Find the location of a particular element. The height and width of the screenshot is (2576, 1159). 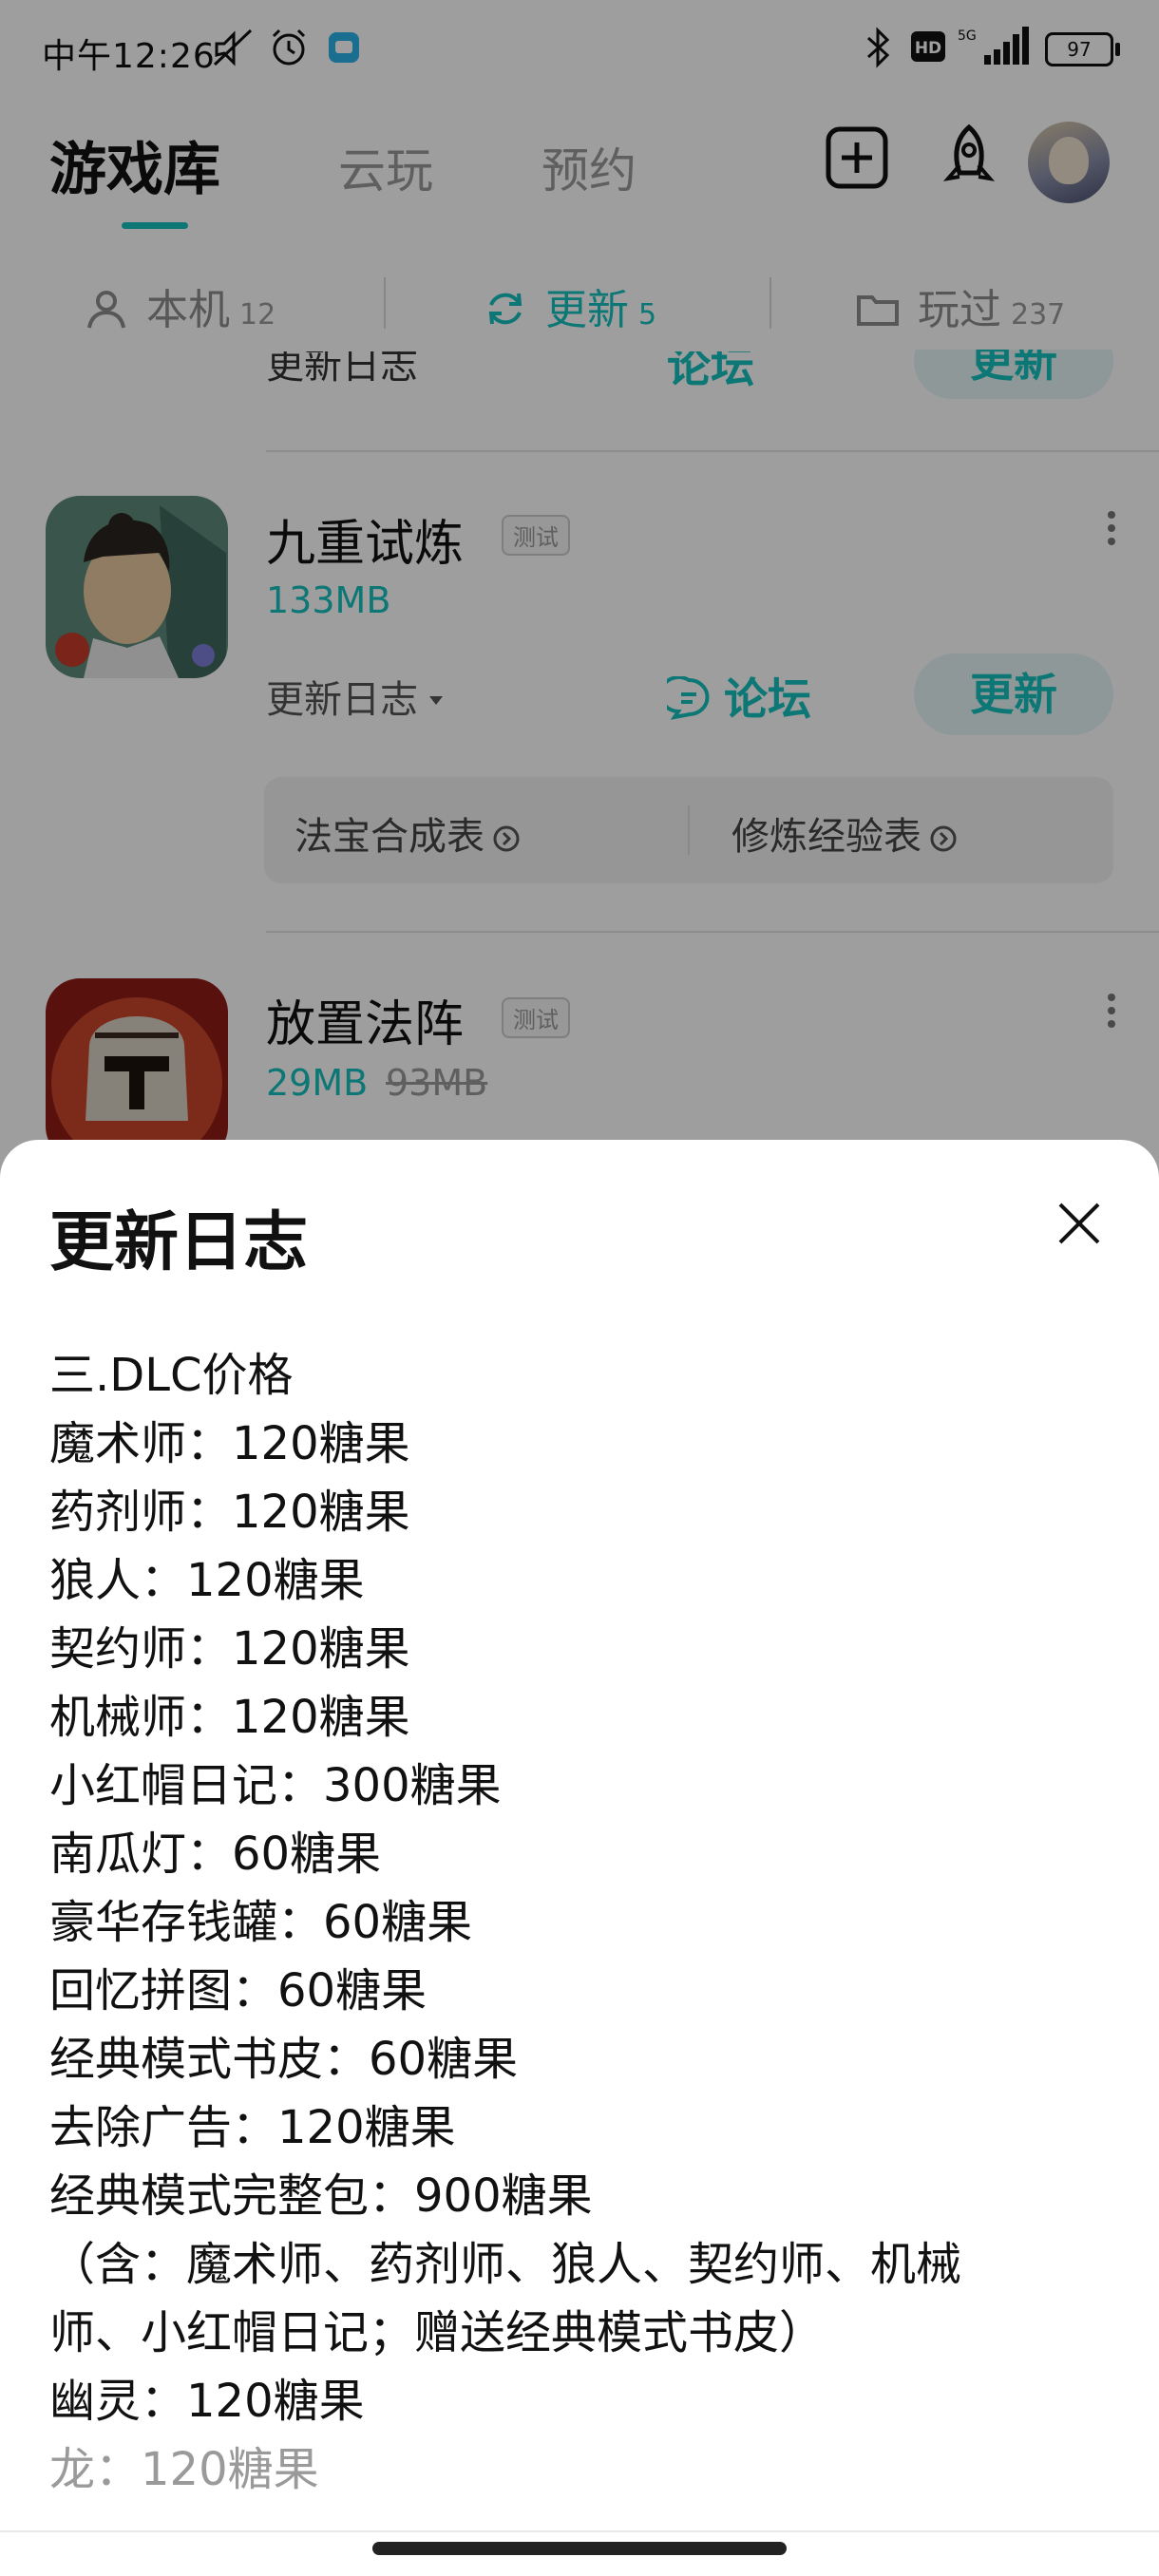

changelog-line: 契约师：120糖果 is located at coordinates (229, 1649).